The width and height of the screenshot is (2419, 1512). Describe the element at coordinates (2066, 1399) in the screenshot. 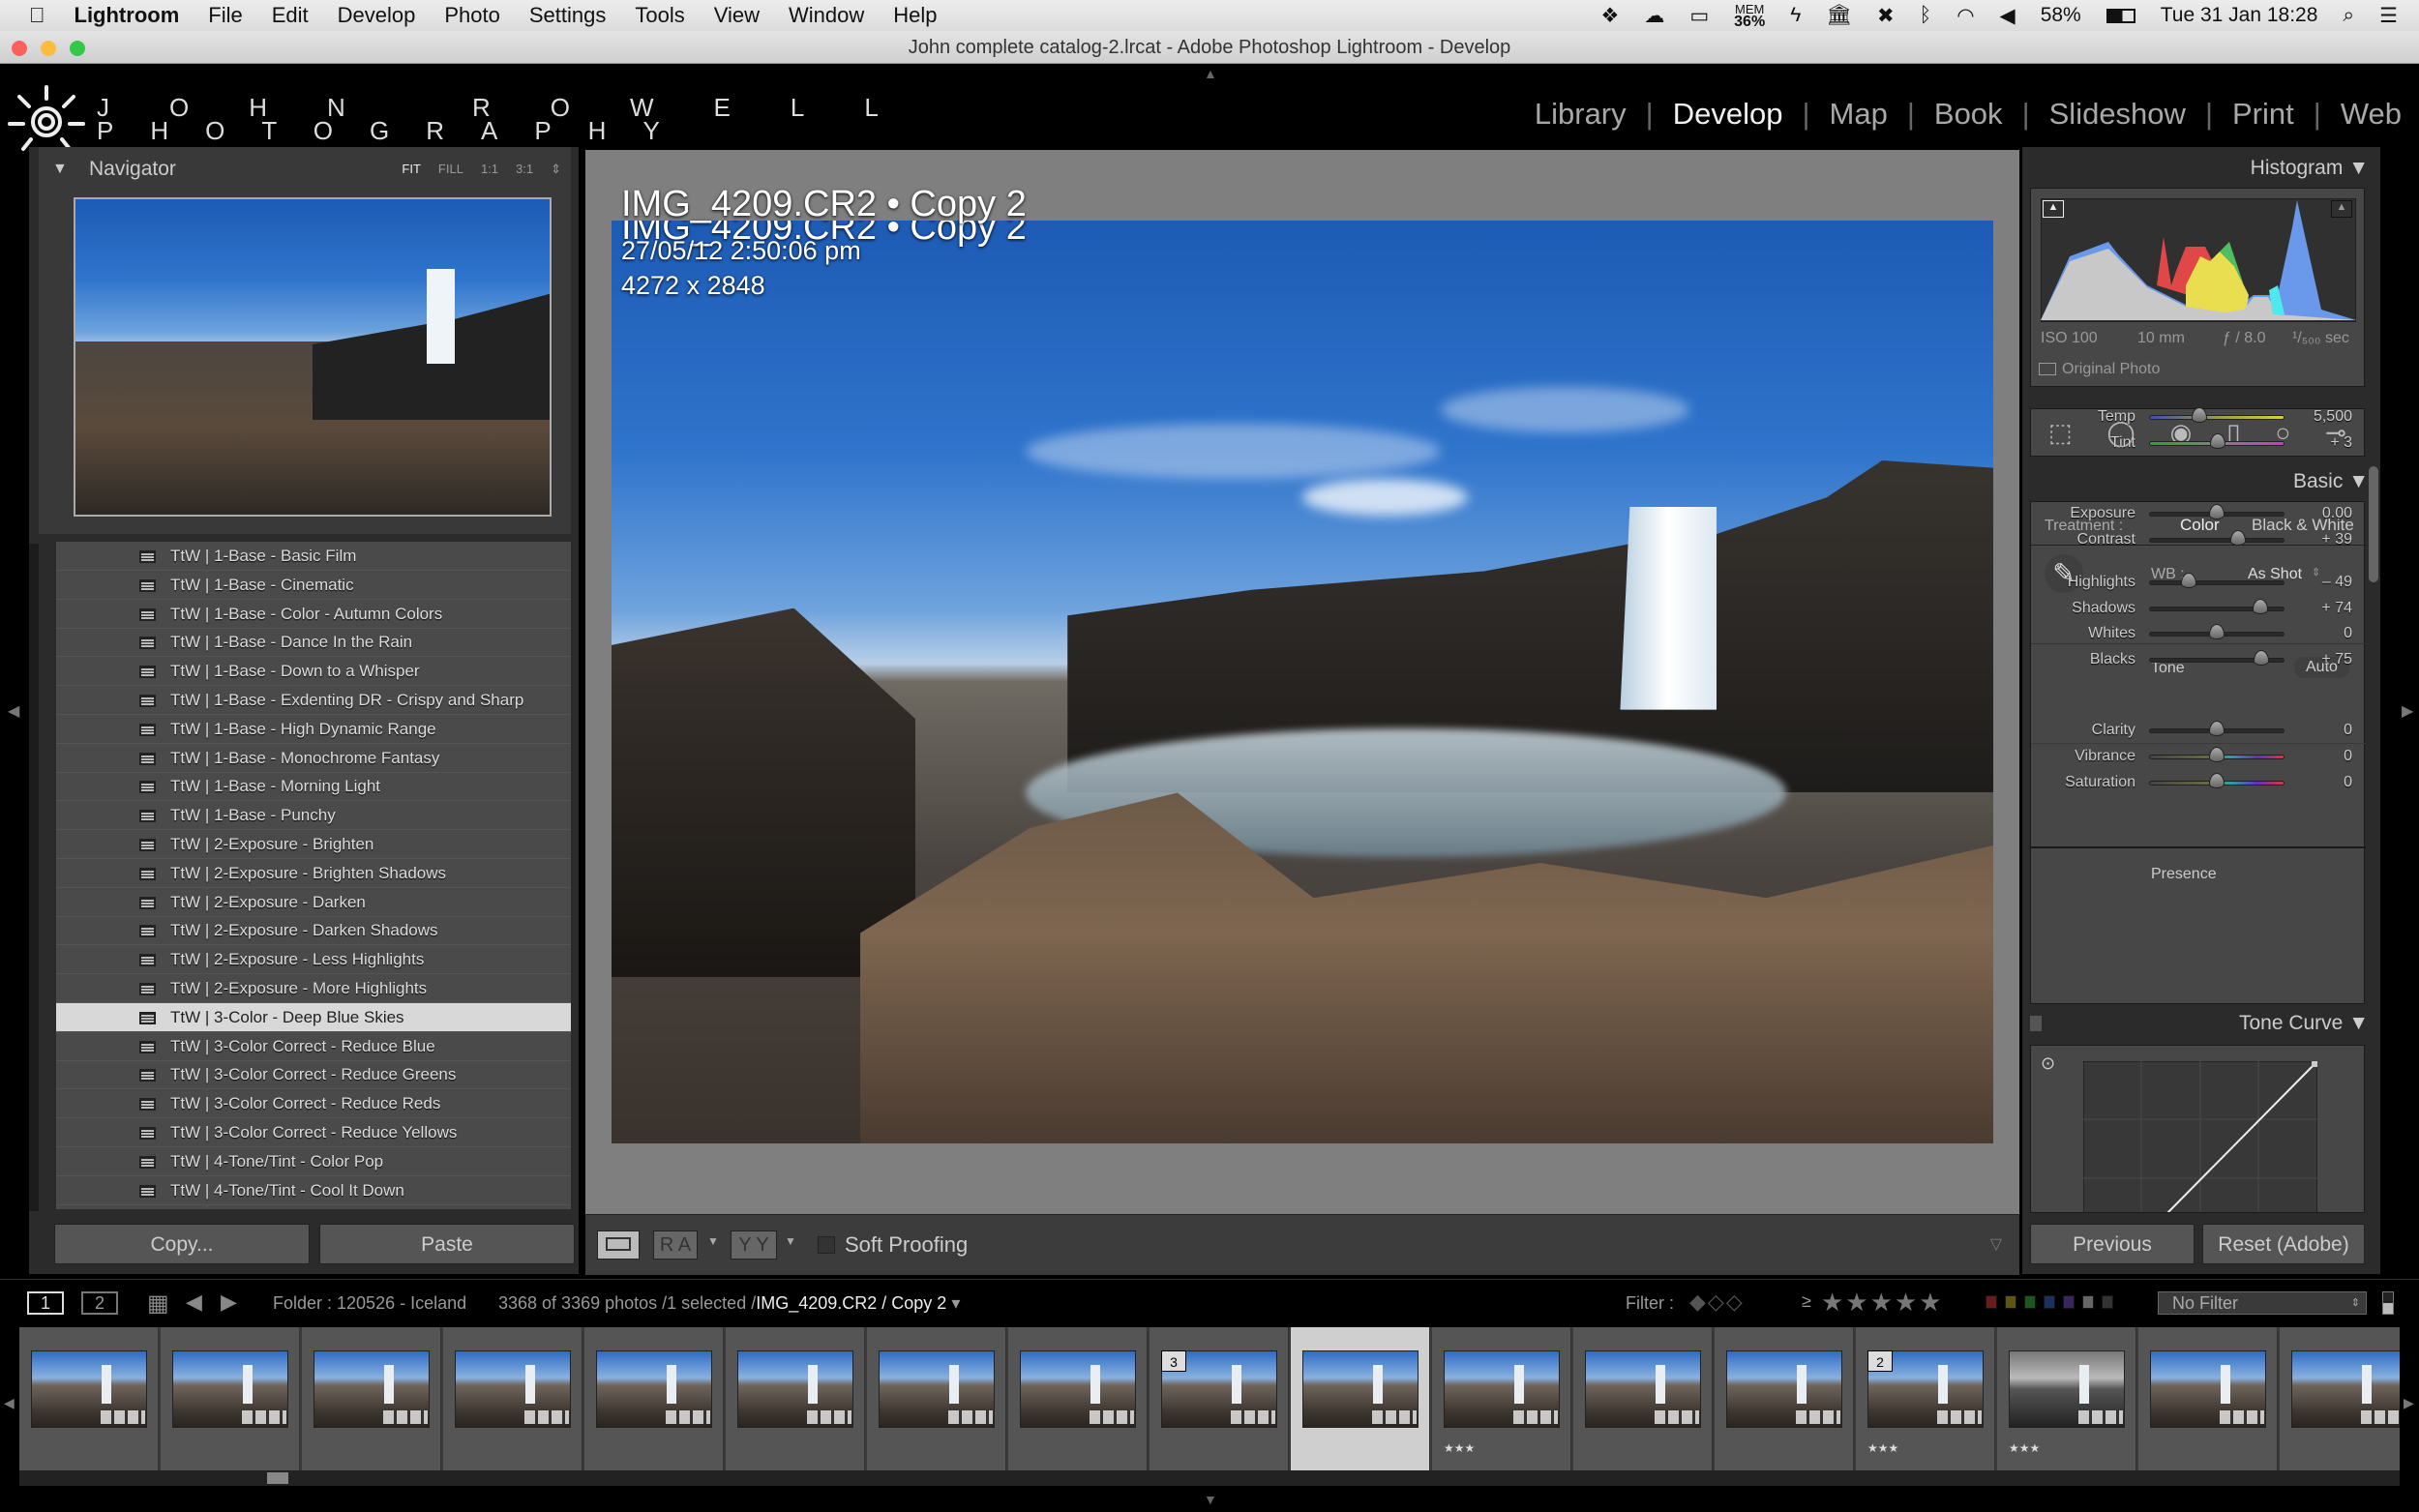

I see `filmstrip-thumbnail: ★★★` at that location.